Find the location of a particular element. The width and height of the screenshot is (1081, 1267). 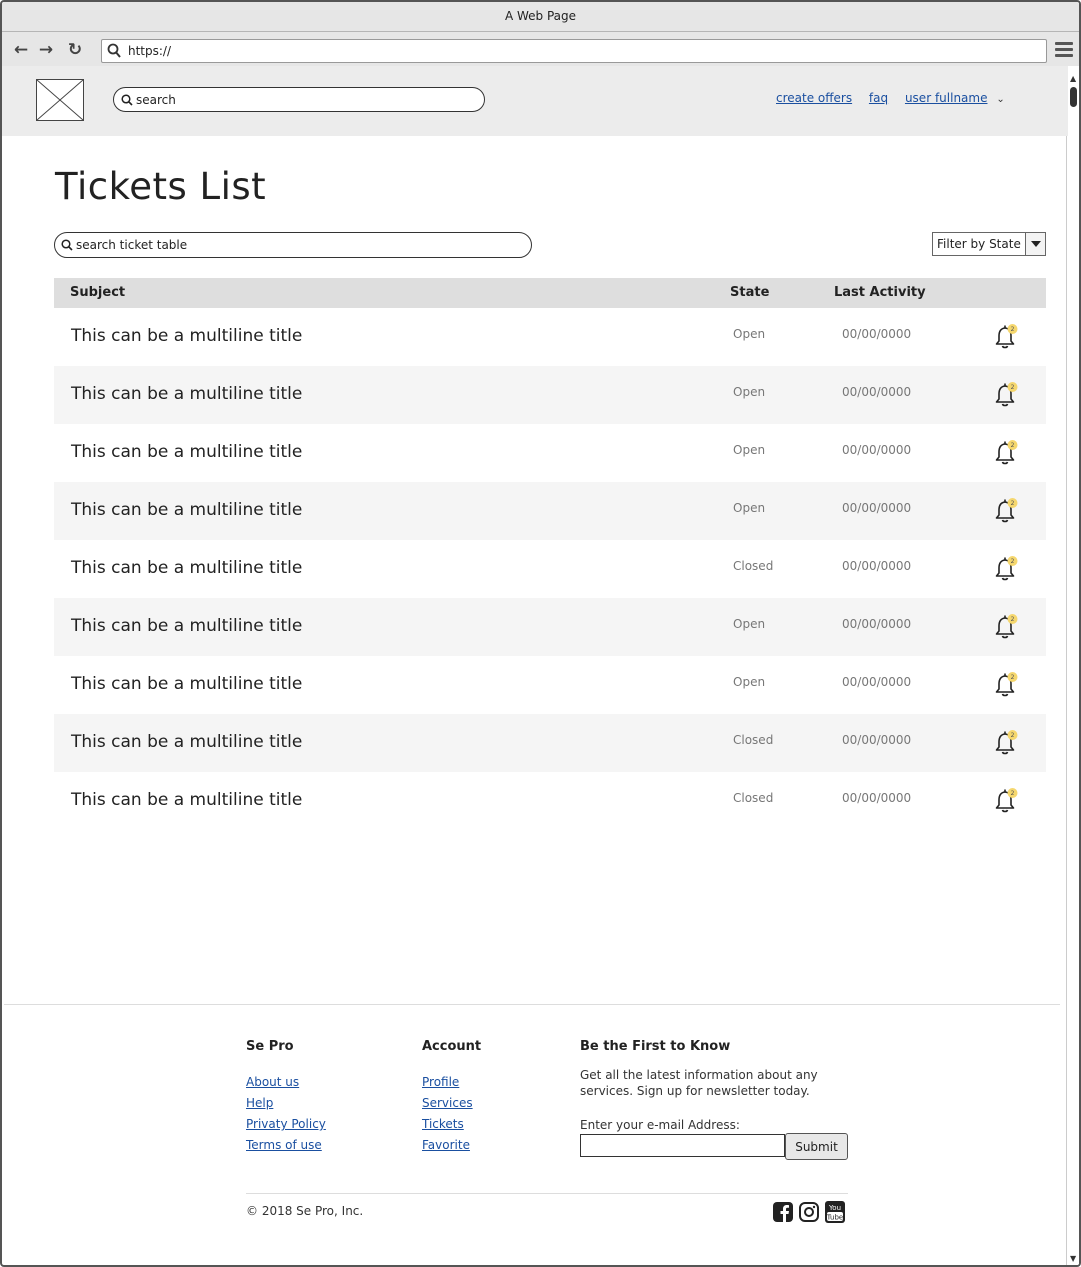

svg-text: You is located at coordinates (834, 1208).